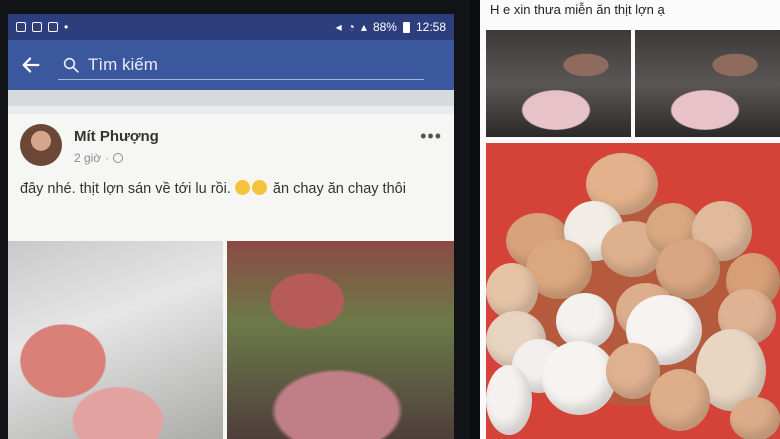 The height and width of the screenshot is (439, 780). I want to click on search-placeholder: Tìm kiếm, so click(123, 64).